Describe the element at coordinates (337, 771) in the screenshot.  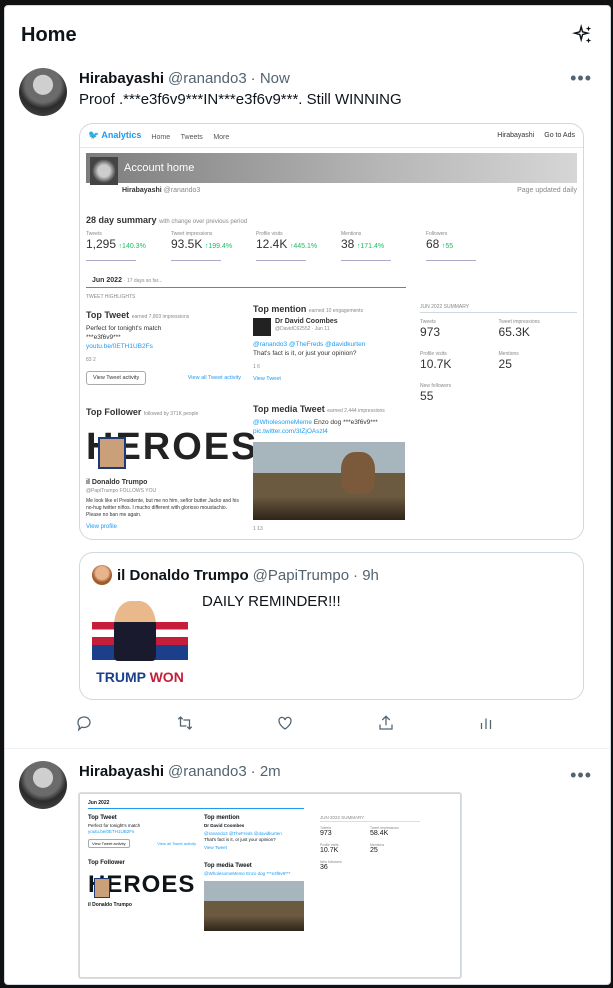
I see `tweet-header: Hirabayashi @ranando3 · 2m` at that location.